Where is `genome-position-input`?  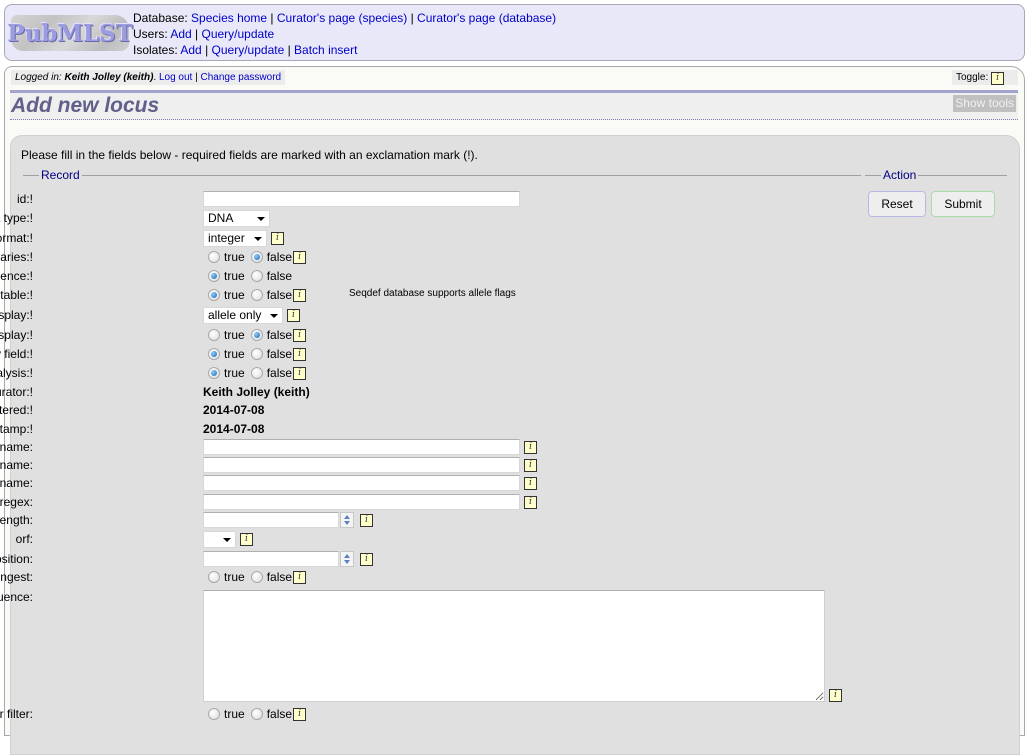
genome-position-input is located at coordinates (271, 559).